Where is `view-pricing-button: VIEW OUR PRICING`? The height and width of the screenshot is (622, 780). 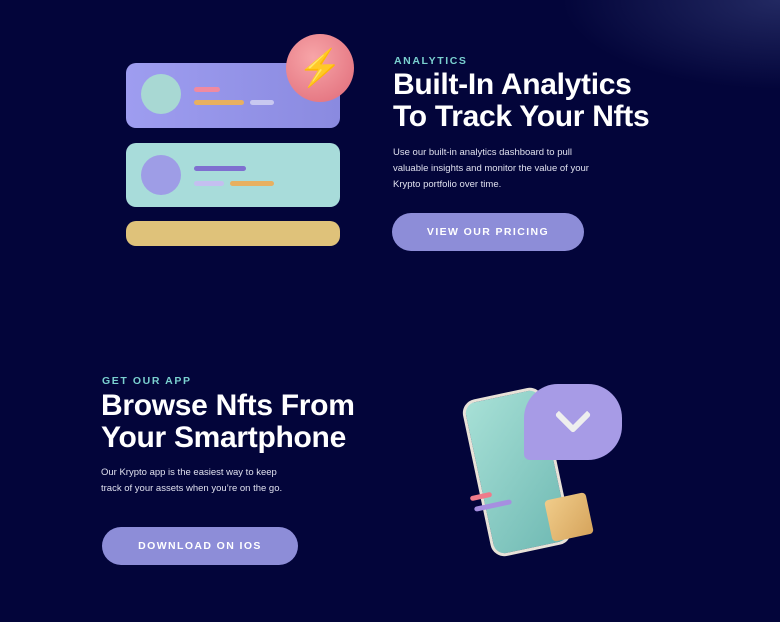
view-pricing-button: VIEW OUR PRICING is located at coordinates (488, 232).